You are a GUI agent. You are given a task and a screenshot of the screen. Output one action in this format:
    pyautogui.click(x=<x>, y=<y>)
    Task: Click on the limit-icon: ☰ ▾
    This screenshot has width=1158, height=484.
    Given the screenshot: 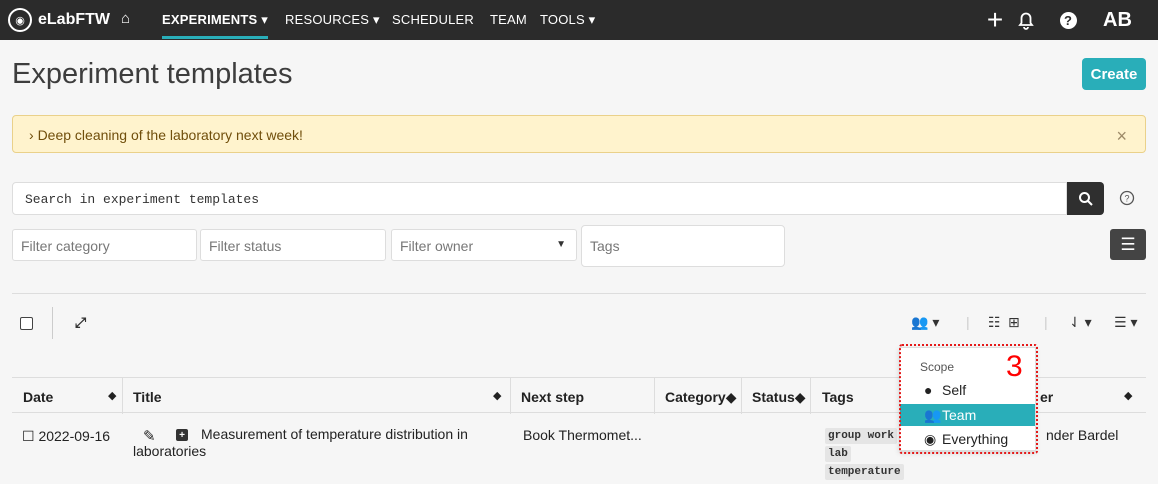 What is the action you would take?
    pyautogui.click(x=1125, y=322)
    